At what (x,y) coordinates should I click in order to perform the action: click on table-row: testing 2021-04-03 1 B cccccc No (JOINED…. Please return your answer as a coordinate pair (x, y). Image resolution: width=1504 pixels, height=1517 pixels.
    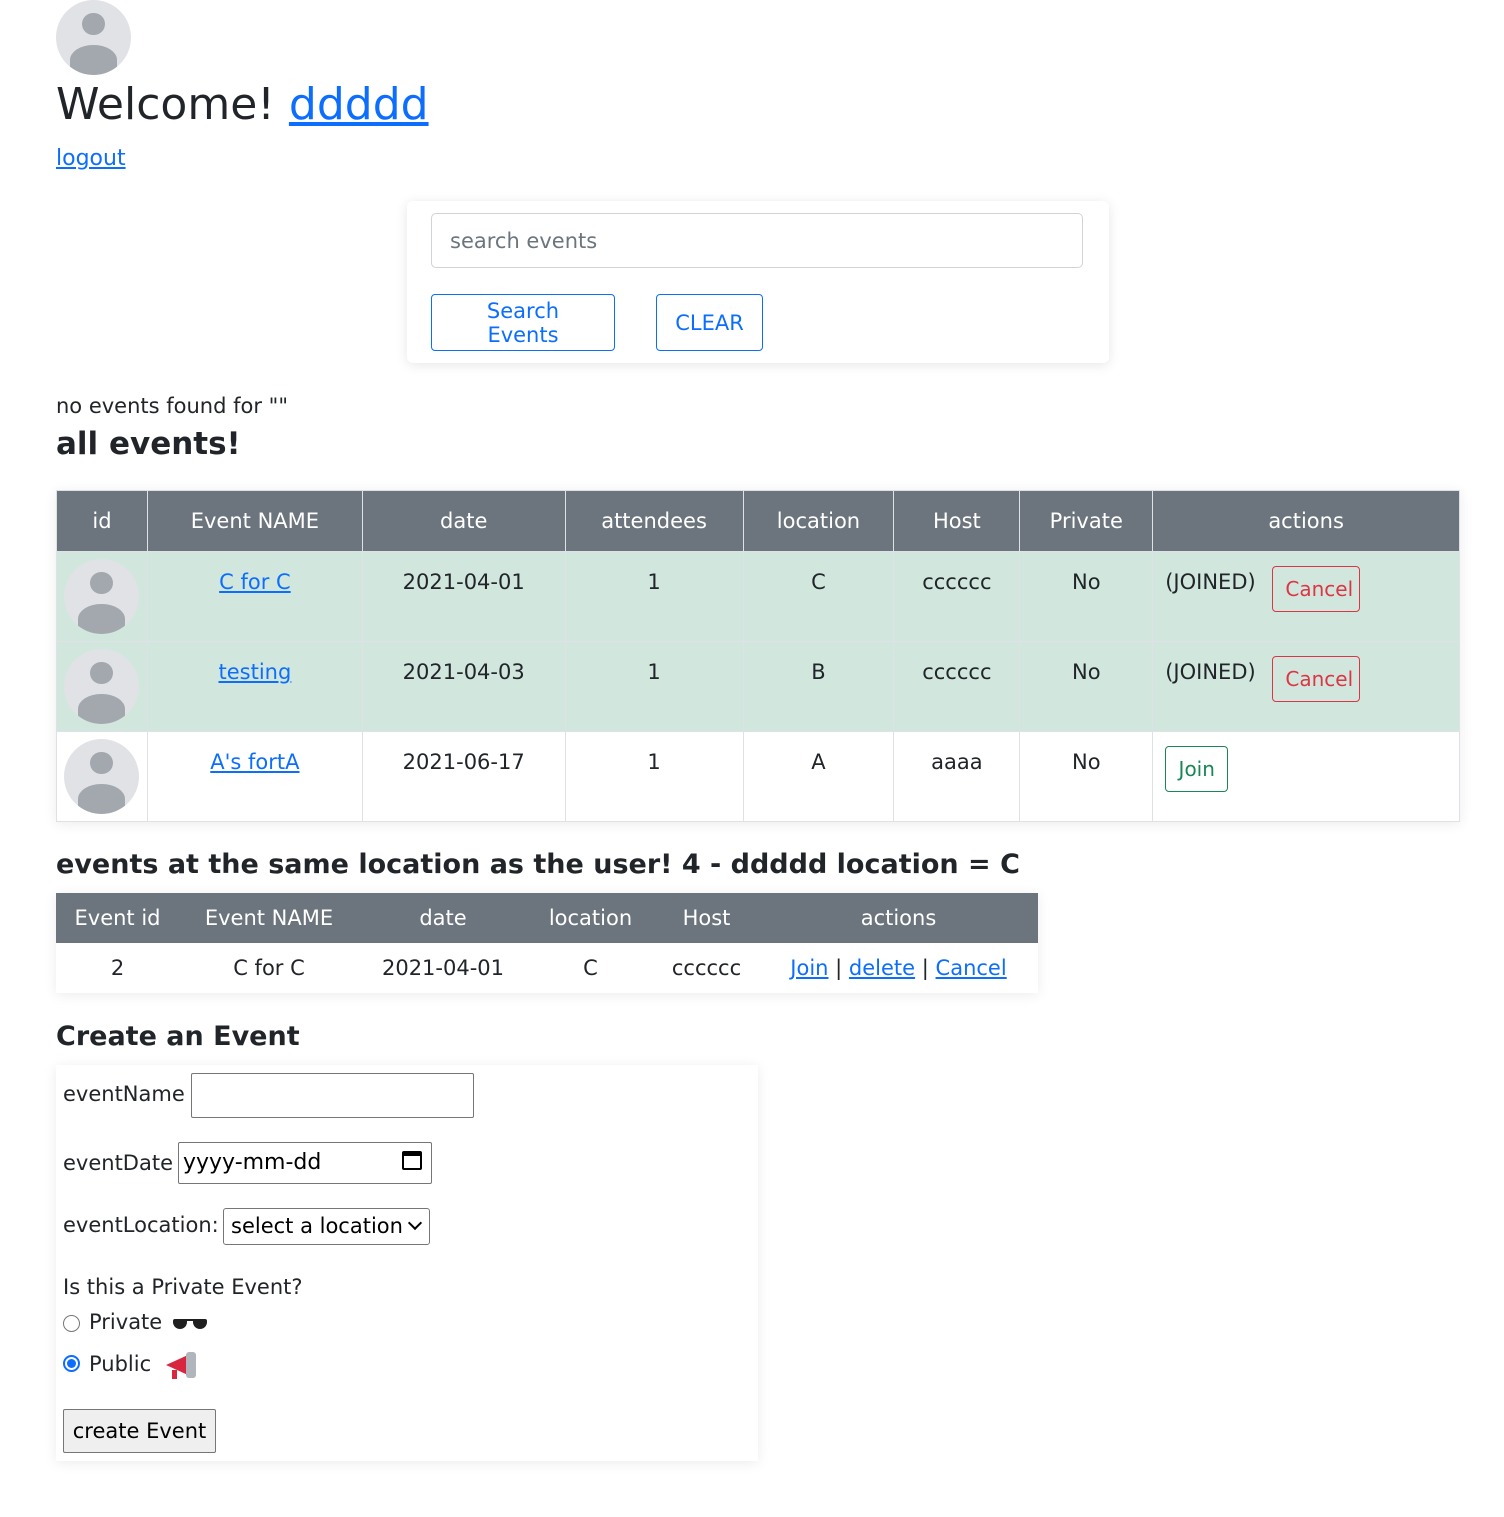
    Looking at the image, I should click on (758, 686).